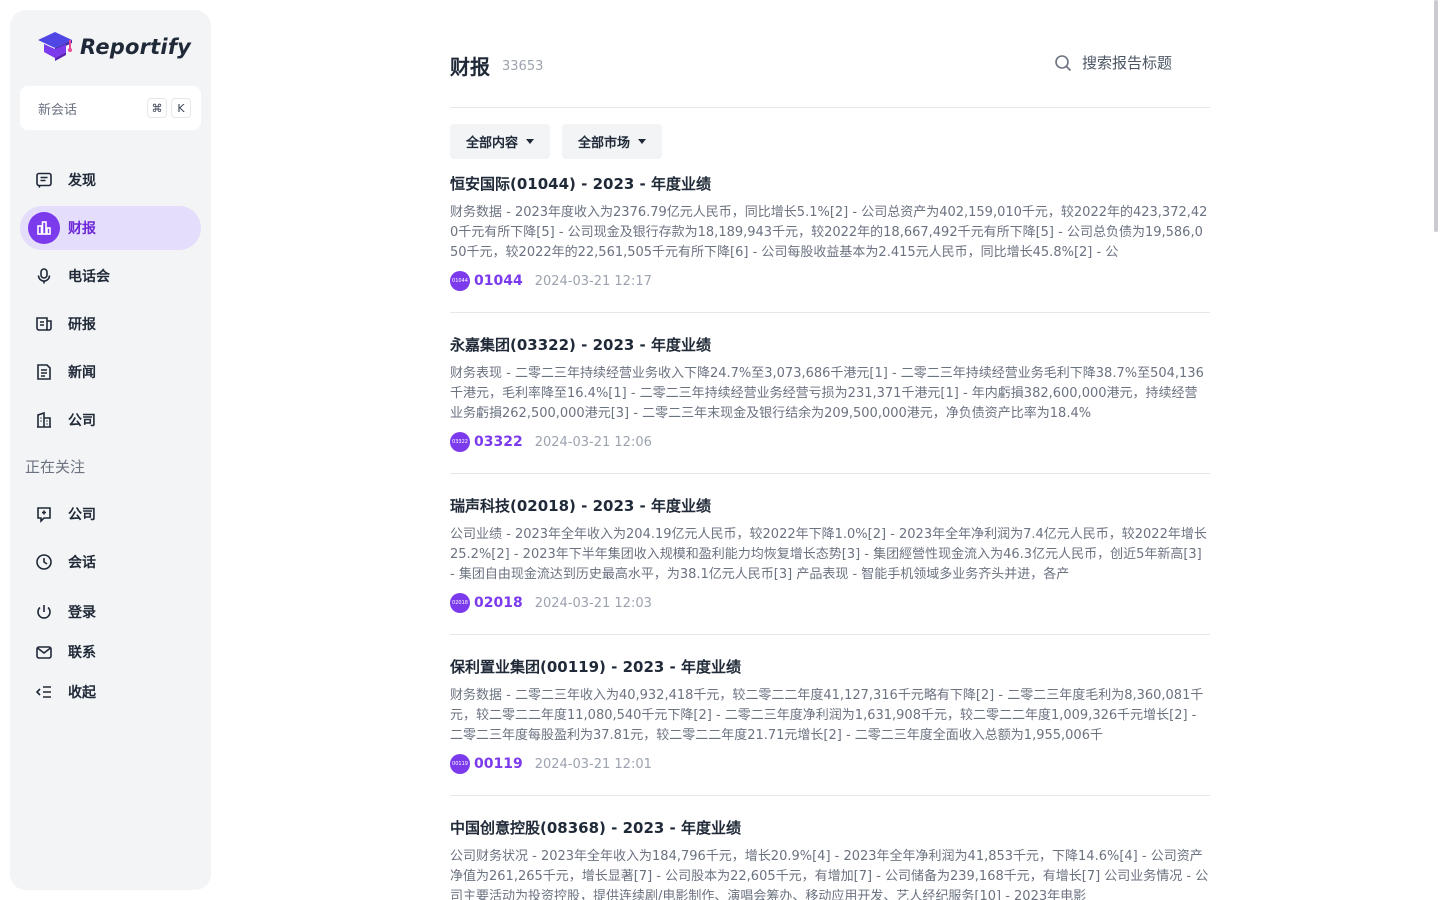  Describe the element at coordinates (1436, 450) in the screenshot. I see `page-scrollbar` at that location.